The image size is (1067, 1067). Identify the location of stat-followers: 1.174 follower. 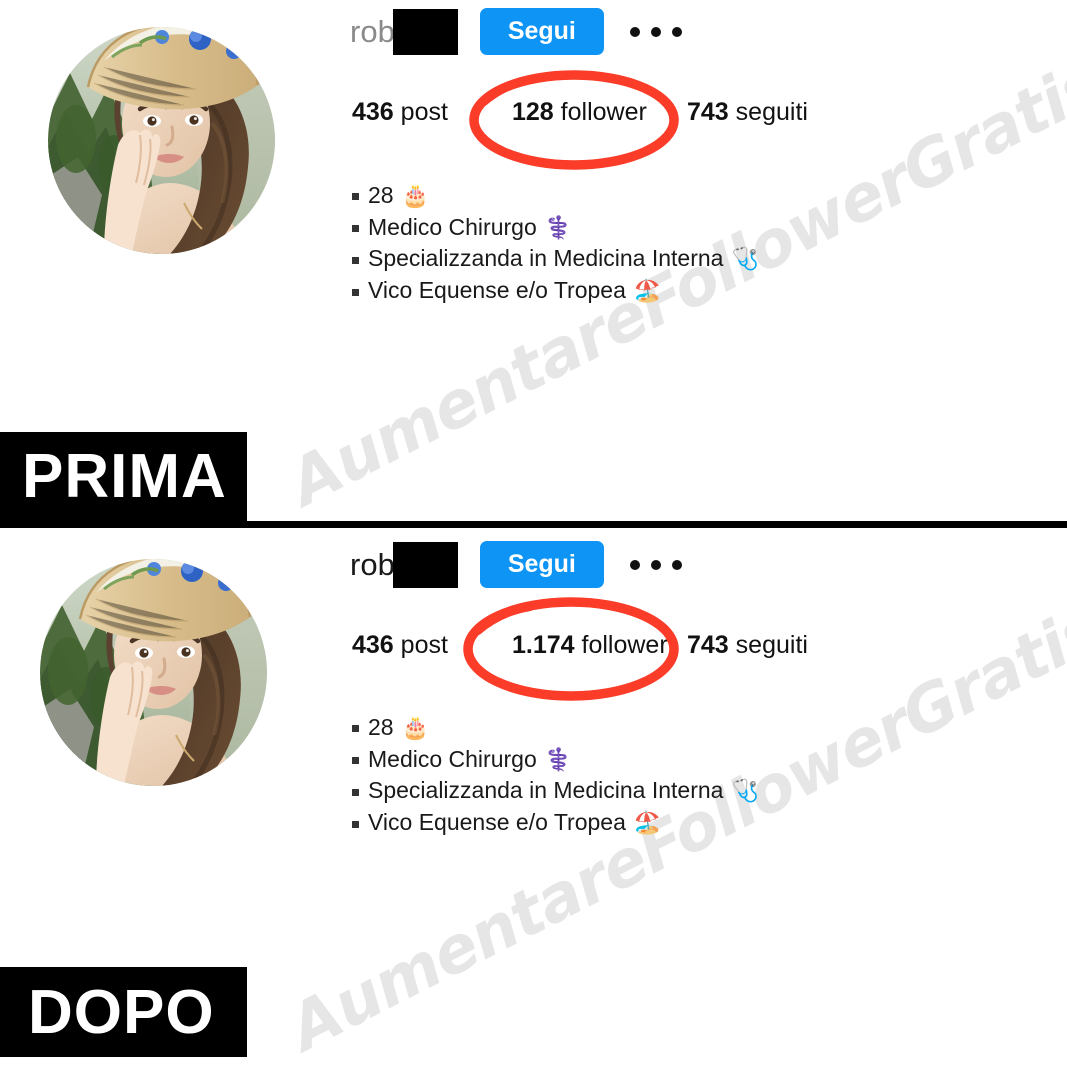
(599, 645).